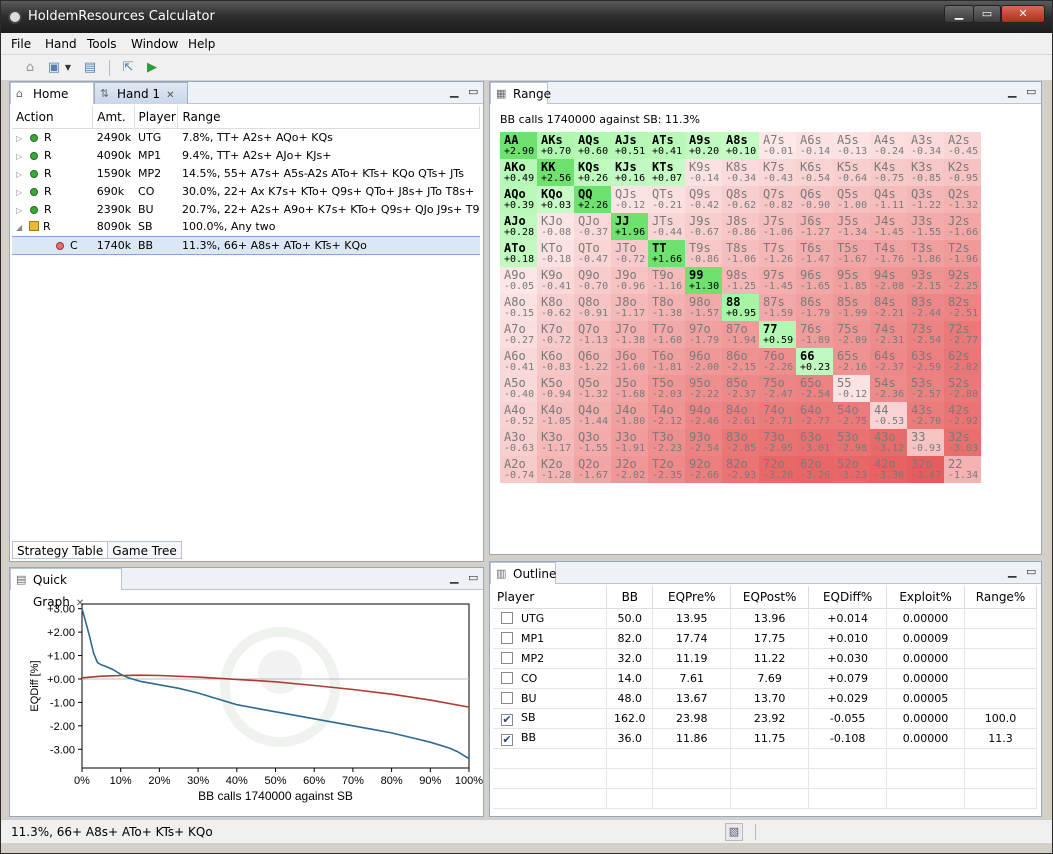 The width and height of the screenshot is (1053, 854). What do you see at coordinates (21, 210) in the screenshot?
I see `expand-icon: ▷` at bounding box center [21, 210].